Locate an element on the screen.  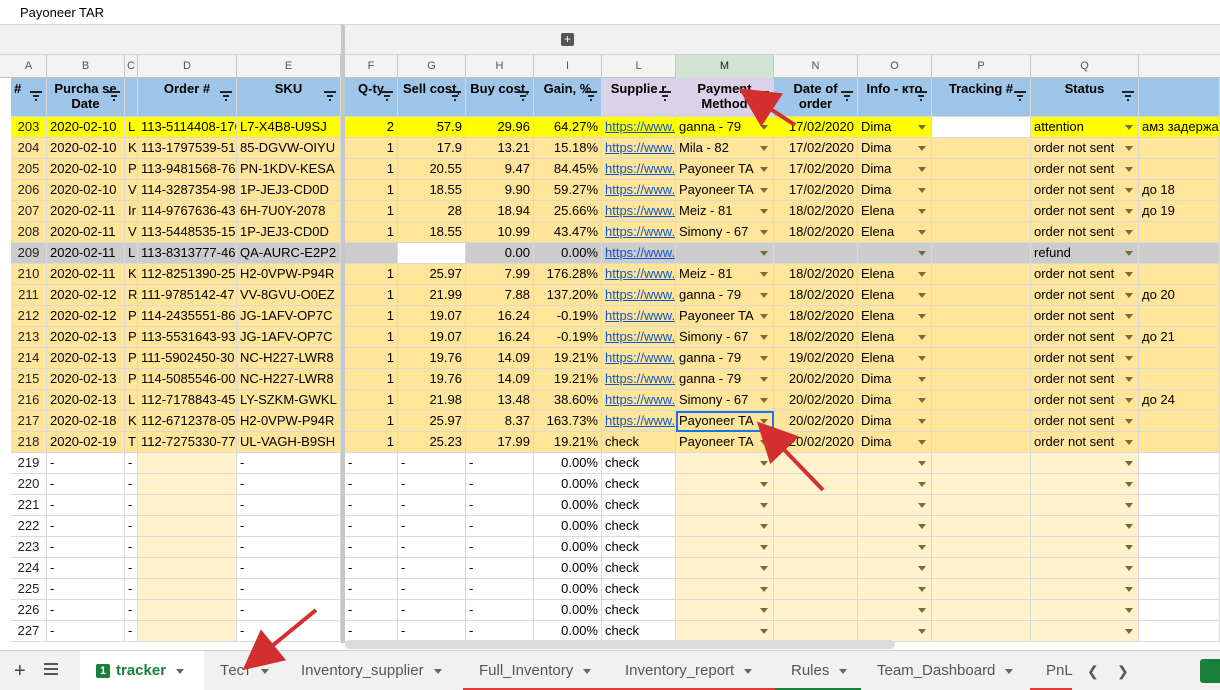
sku-cell: L7-X4B8-U9SJ is located at coordinates (289, 127).